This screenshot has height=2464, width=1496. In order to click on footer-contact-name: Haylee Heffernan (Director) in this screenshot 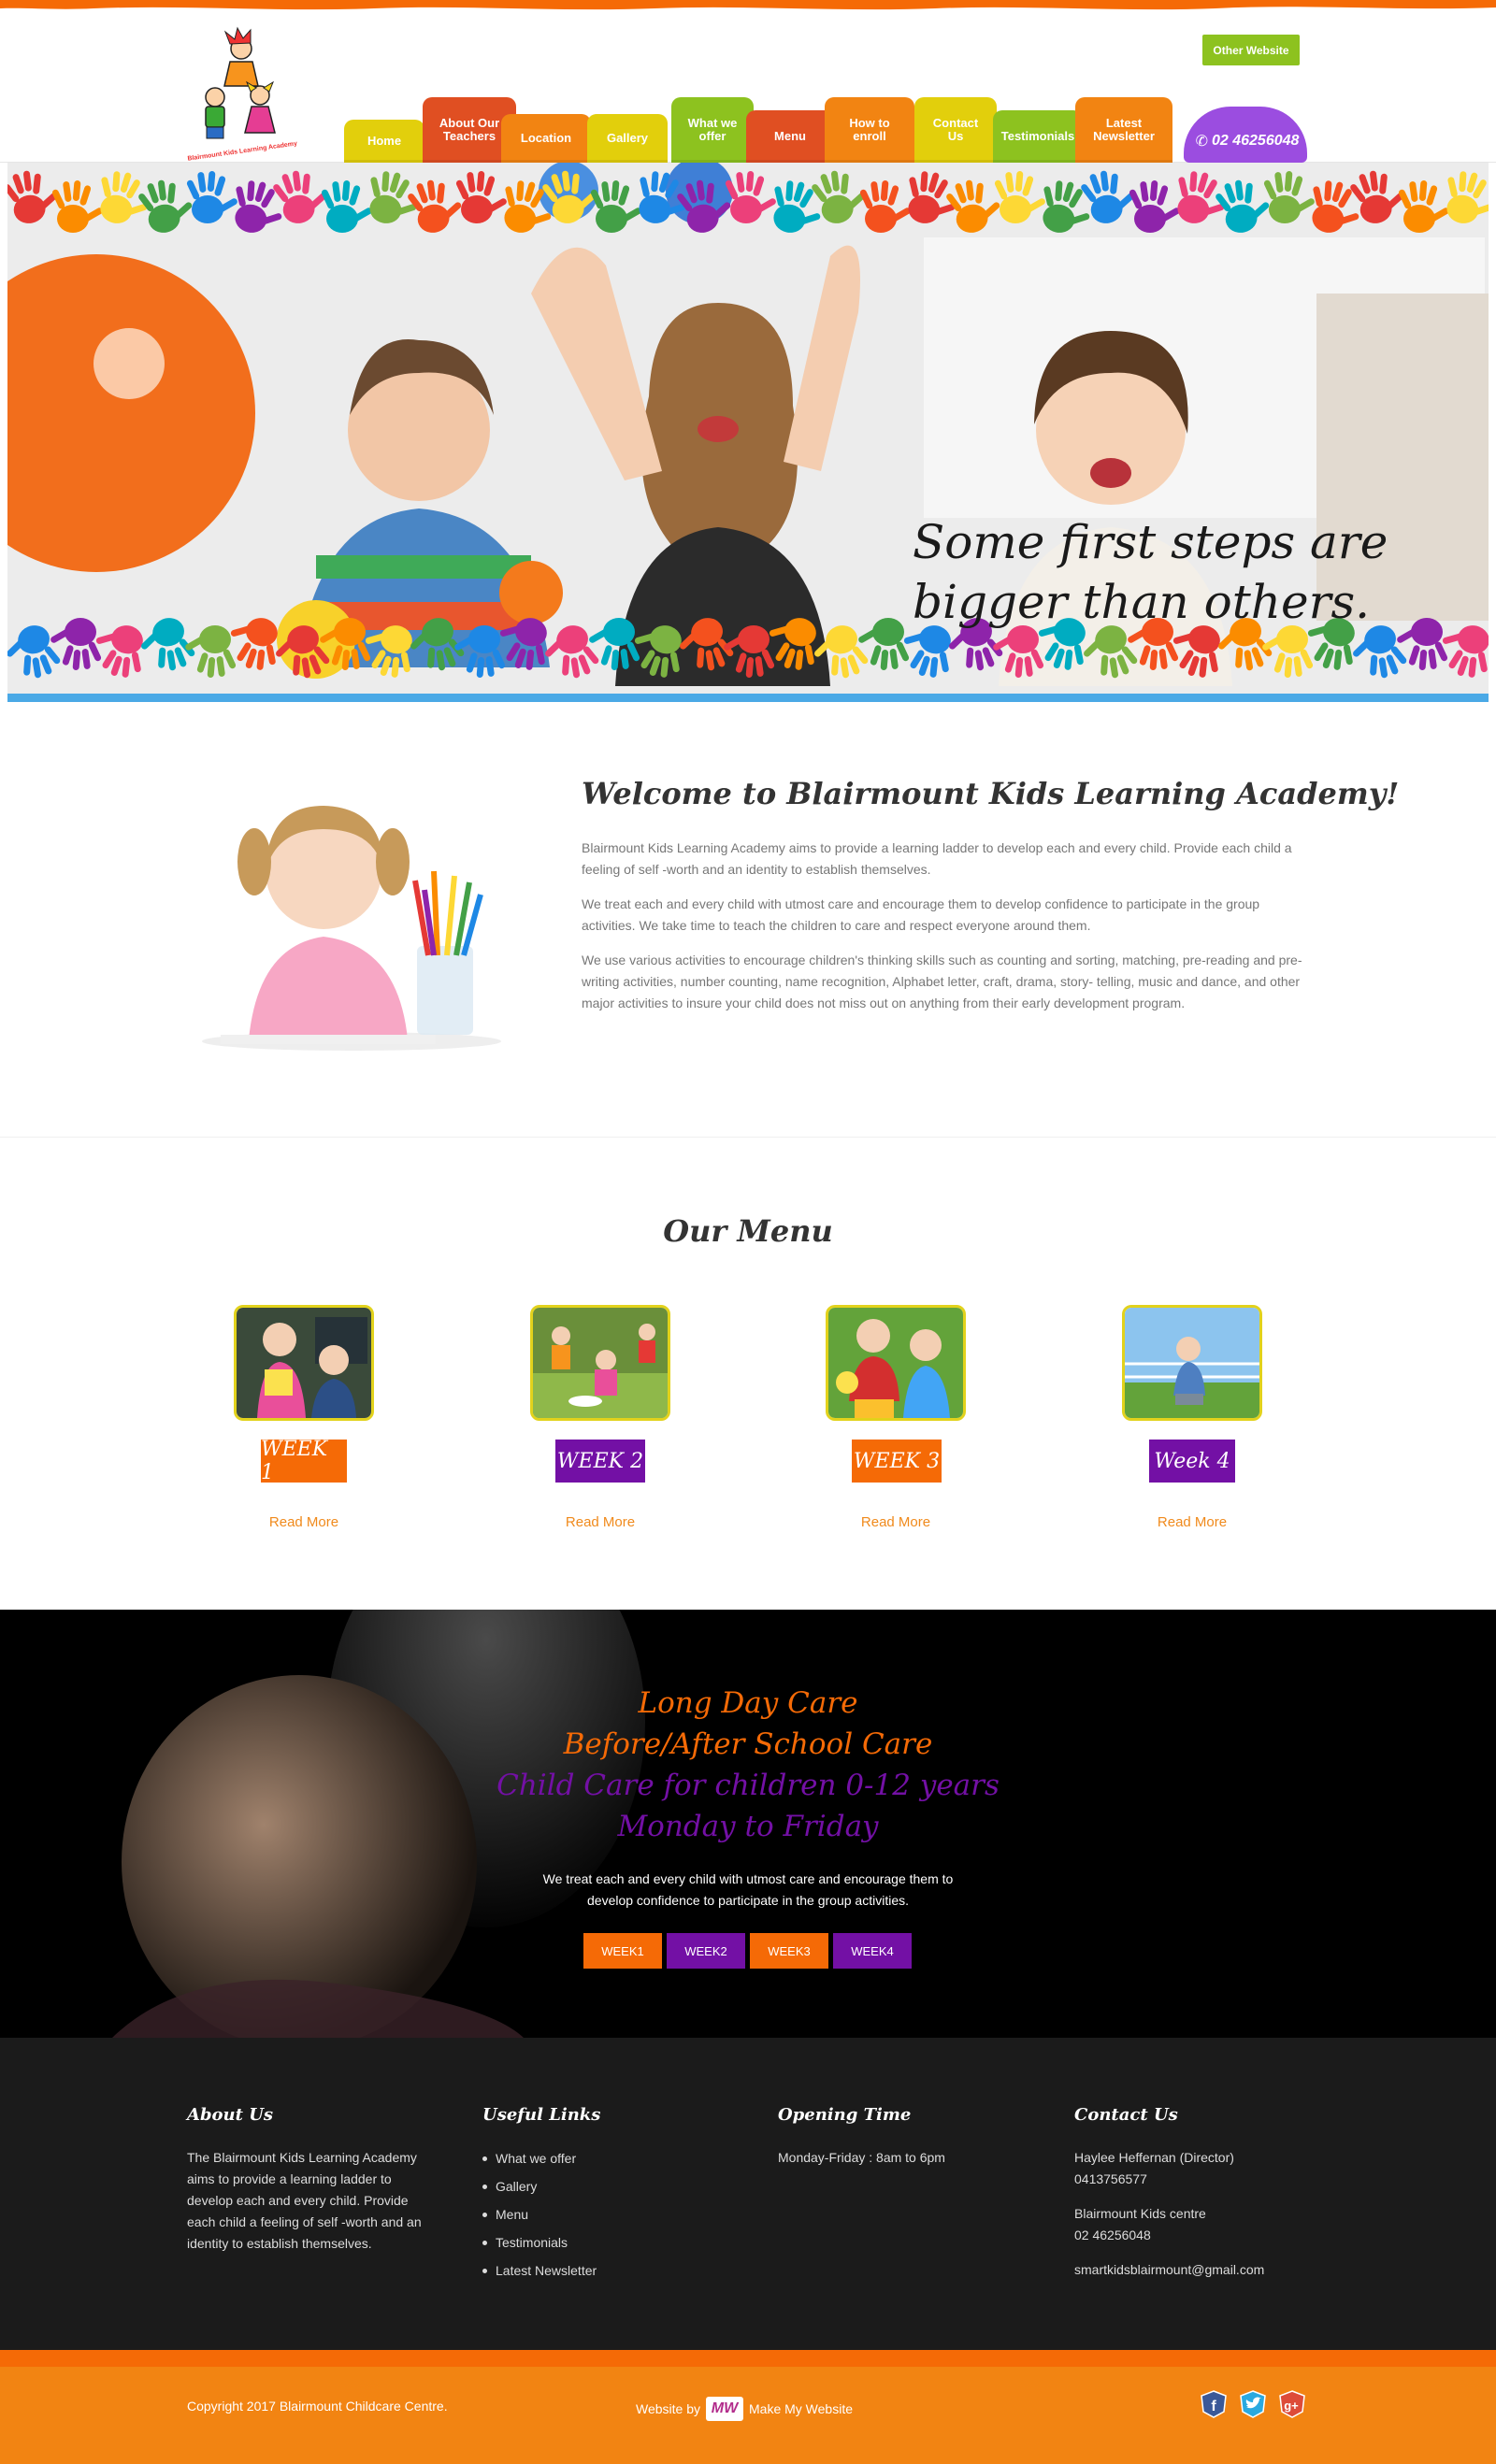, I will do `click(1154, 2157)`.